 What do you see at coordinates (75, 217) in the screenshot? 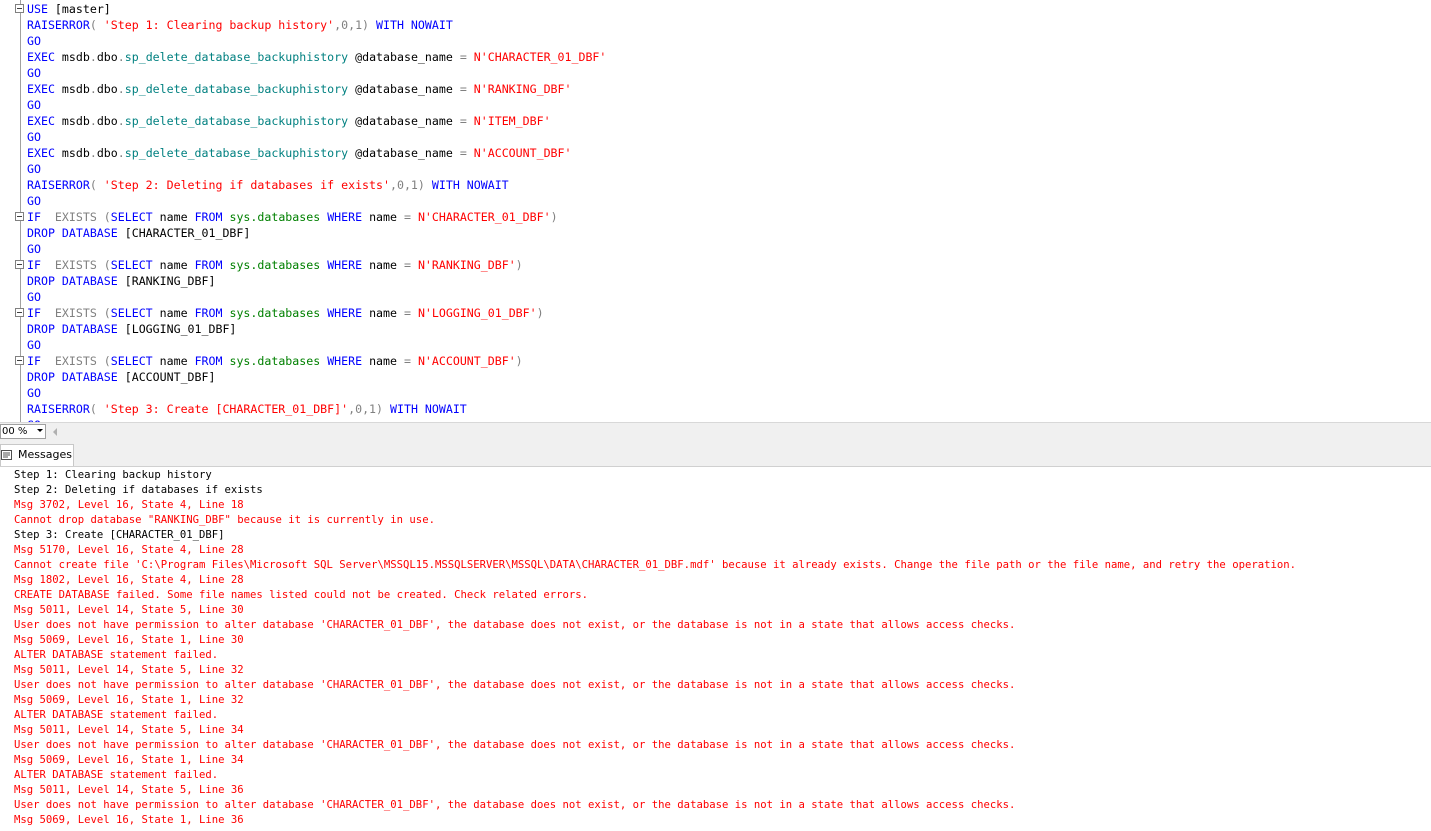
I see `code-token: EXISTS (` at bounding box center [75, 217].